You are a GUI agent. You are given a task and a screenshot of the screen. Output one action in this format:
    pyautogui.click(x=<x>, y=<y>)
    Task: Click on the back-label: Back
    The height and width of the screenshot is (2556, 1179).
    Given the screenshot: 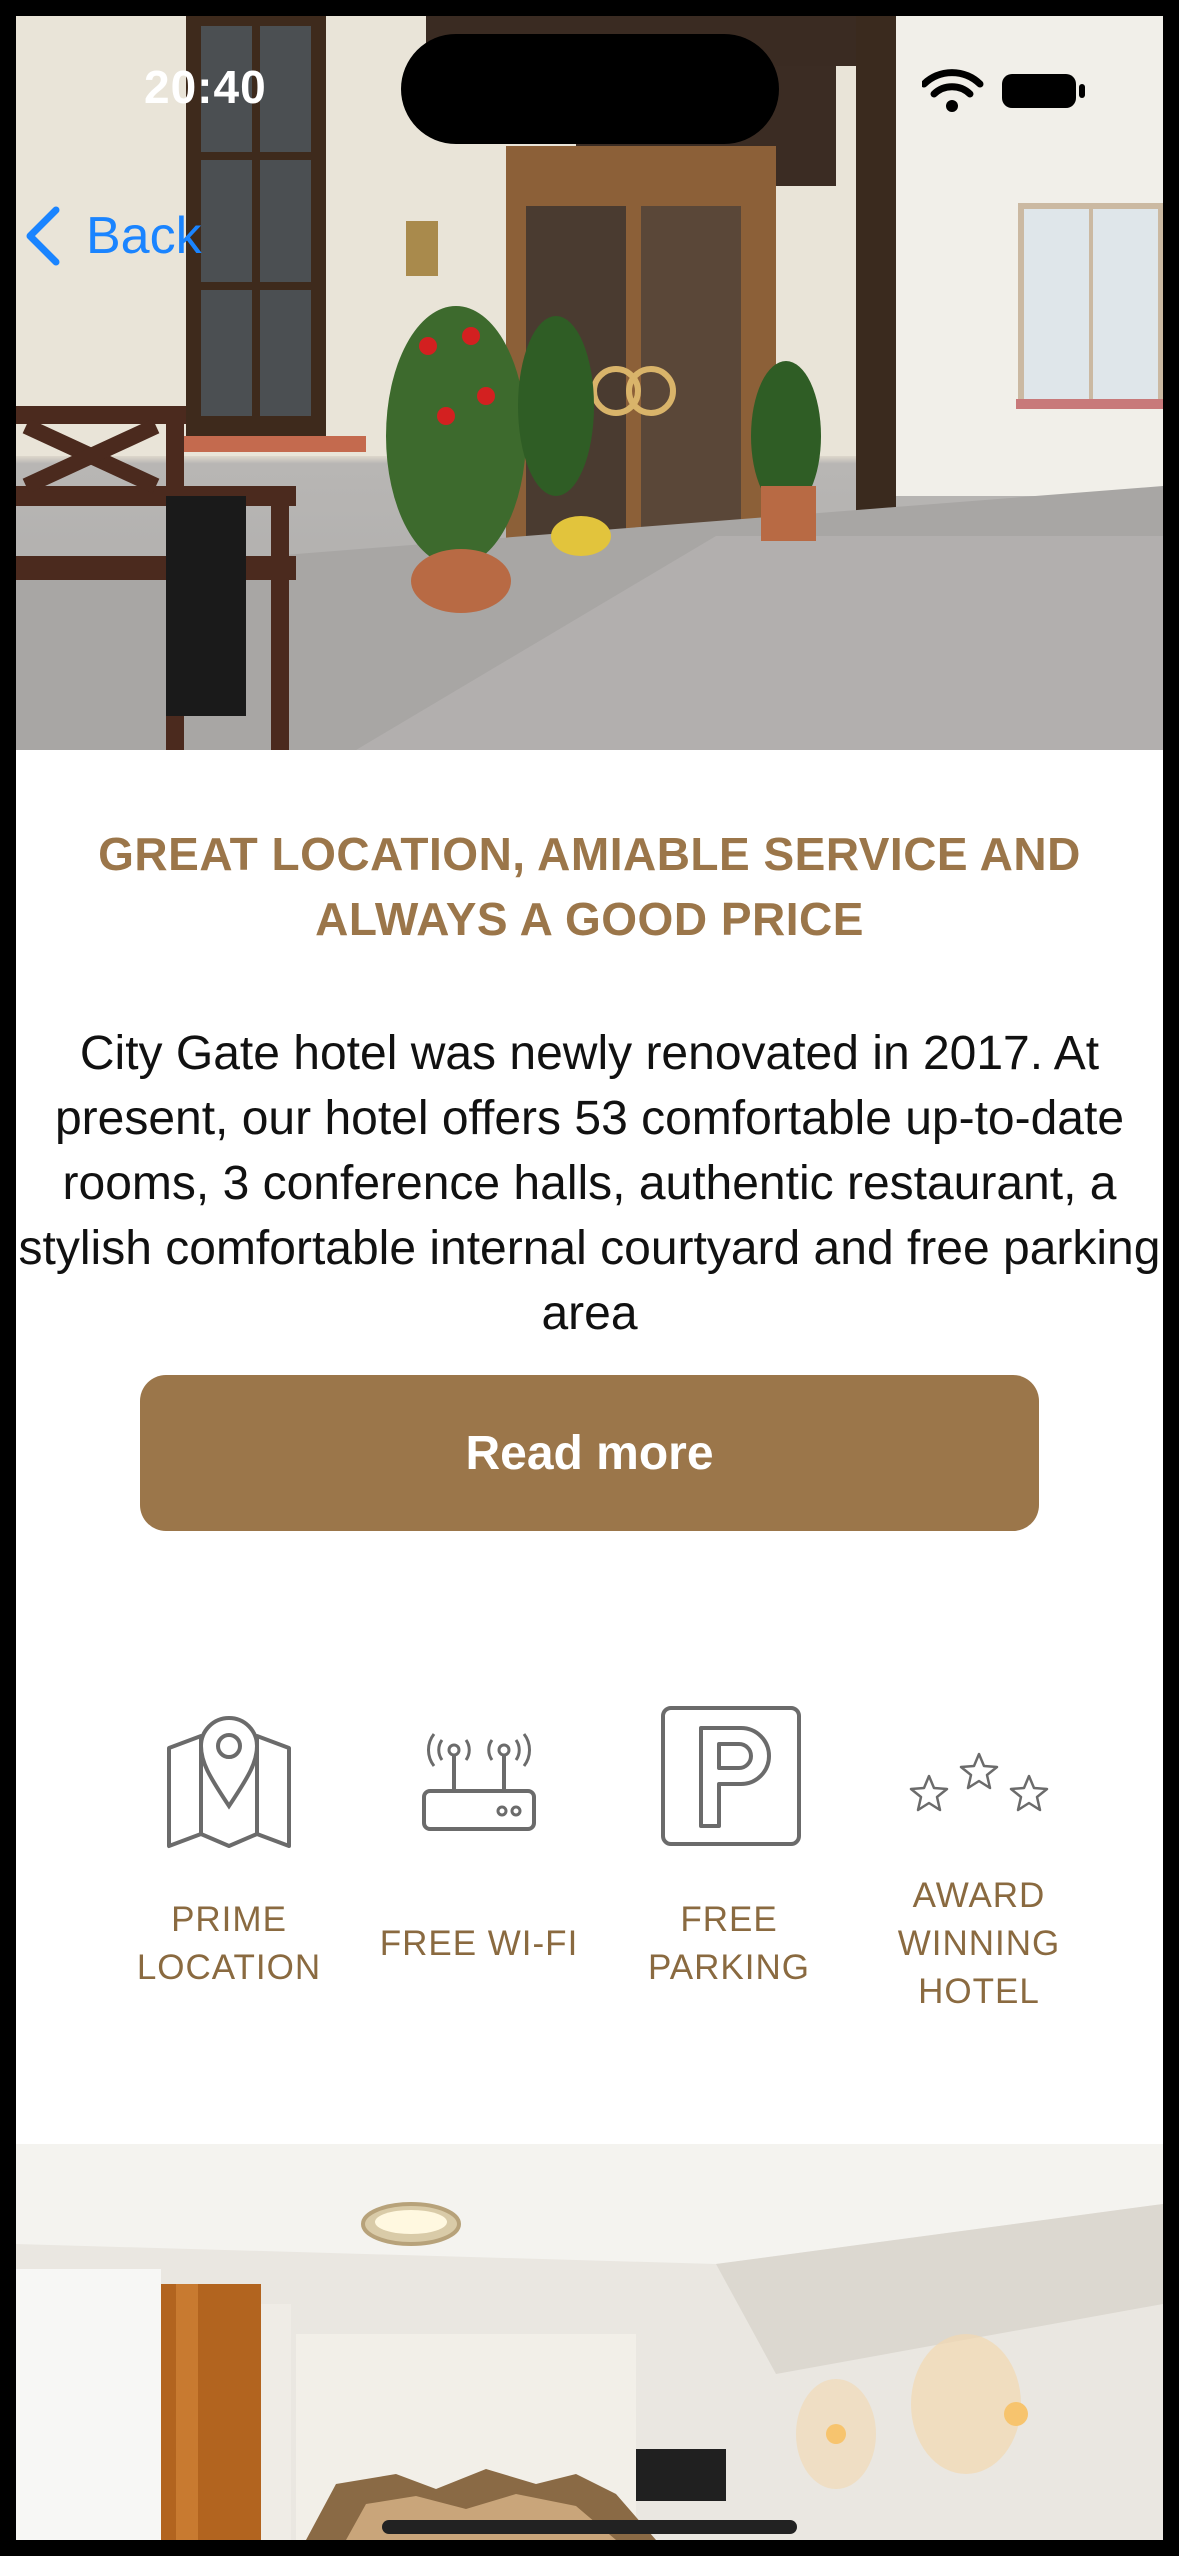 What is the action you would take?
    pyautogui.click(x=144, y=236)
    